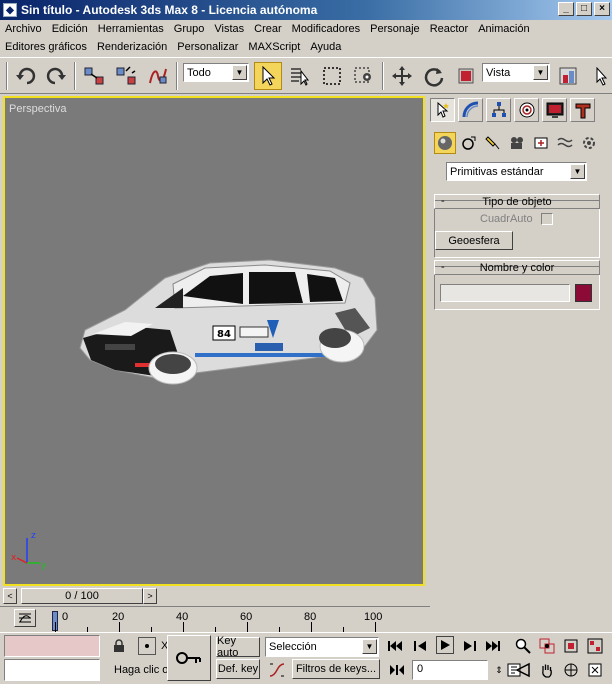 This screenshot has height=684, width=612. I want to click on menu-edicion: Edición, so click(70, 29).